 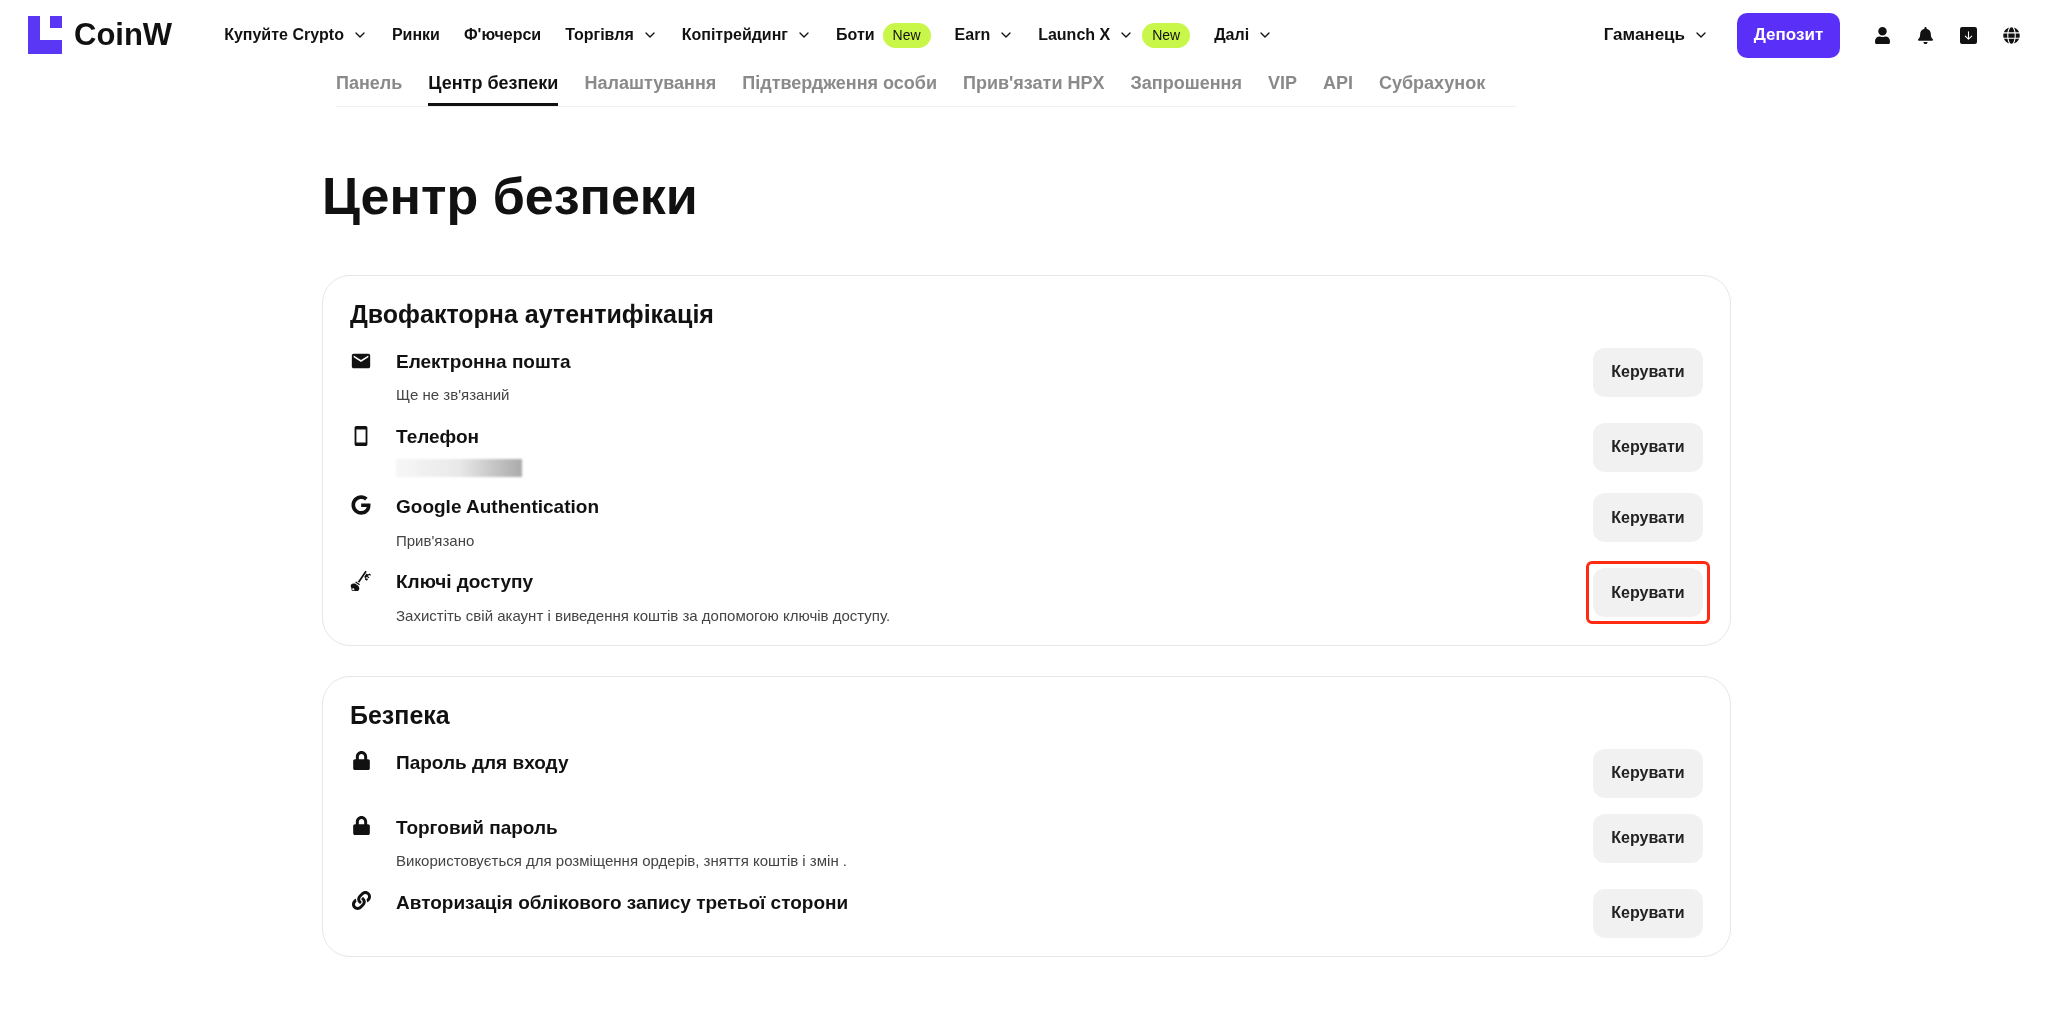 What do you see at coordinates (643, 615) in the screenshot?
I see `item-description: Захистіть свій акаунт і виведення коштів за допомогою ключів доступу.` at bounding box center [643, 615].